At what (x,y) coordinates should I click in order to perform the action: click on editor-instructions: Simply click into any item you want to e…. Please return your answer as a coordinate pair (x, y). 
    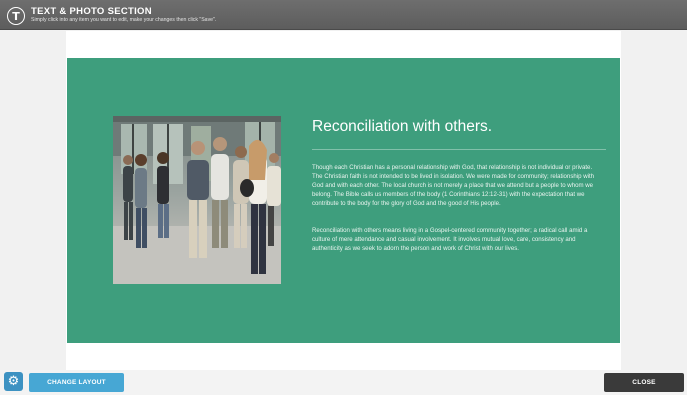
    Looking at the image, I should click on (124, 20).